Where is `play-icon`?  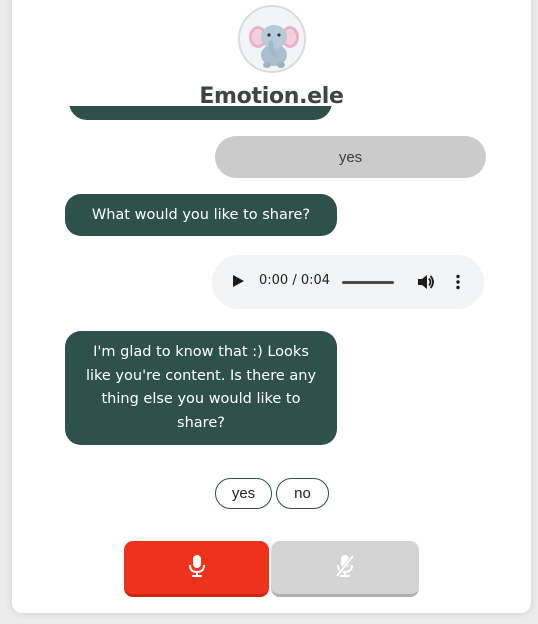 play-icon is located at coordinates (238, 281).